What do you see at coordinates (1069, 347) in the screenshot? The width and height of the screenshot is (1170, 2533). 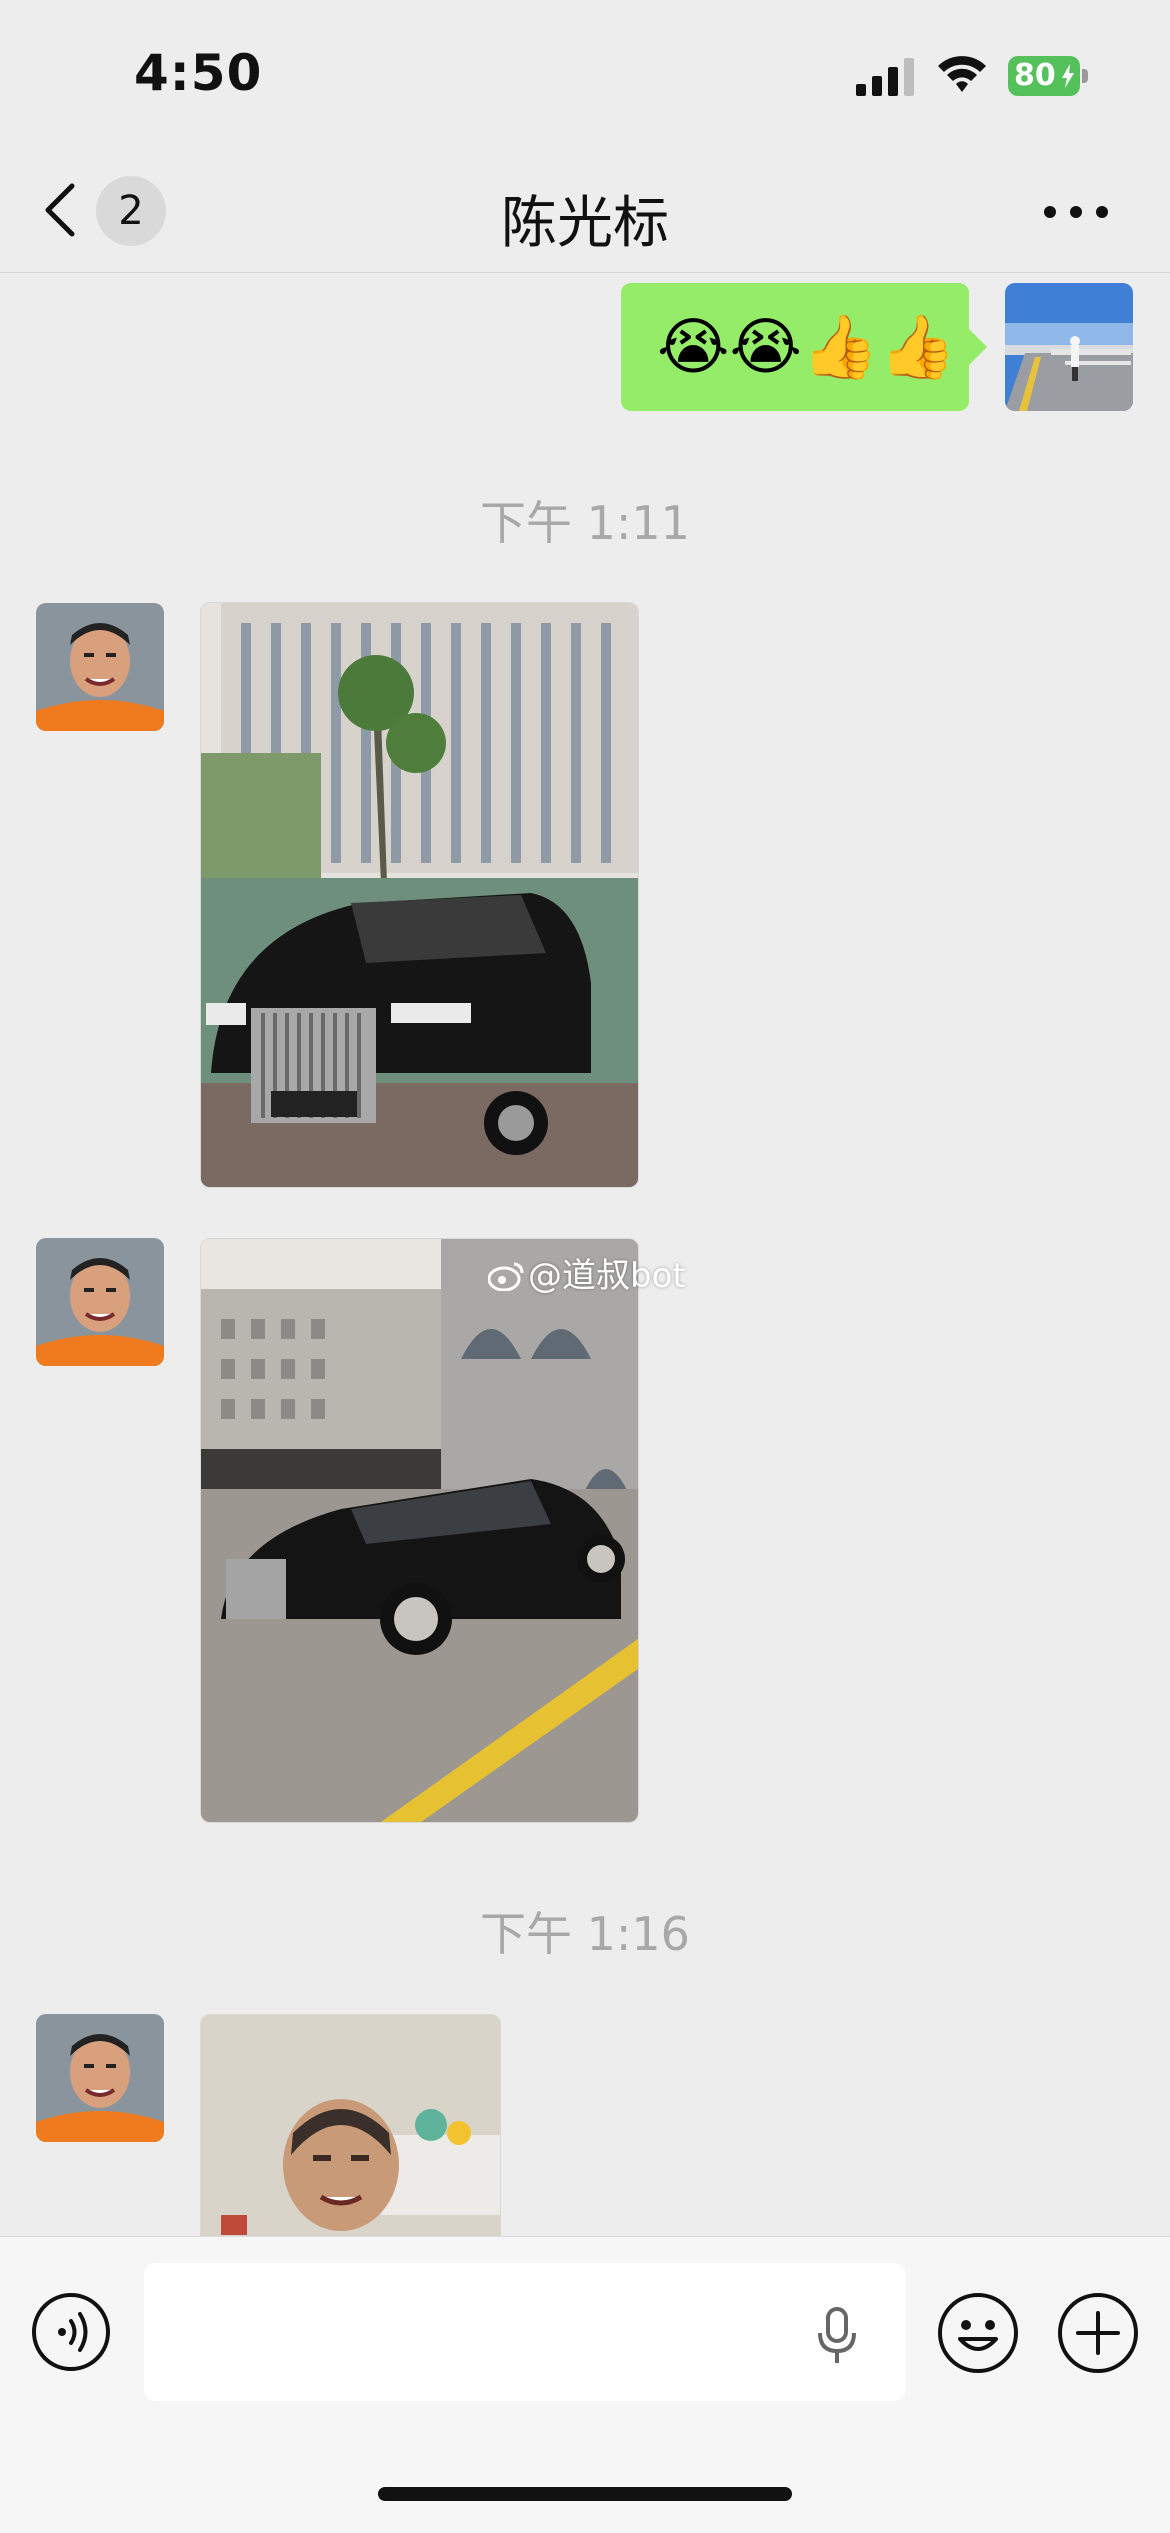 I see `my-avatar` at bounding box center [1069, 347].